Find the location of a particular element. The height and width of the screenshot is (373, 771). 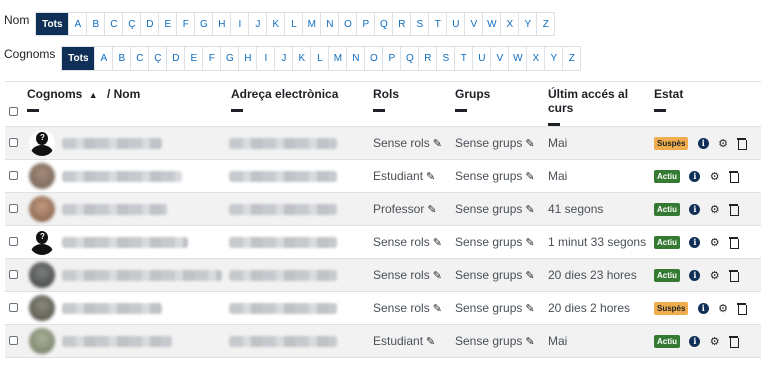

last-name-letter-q: Q is located at coordinates (410, 58).